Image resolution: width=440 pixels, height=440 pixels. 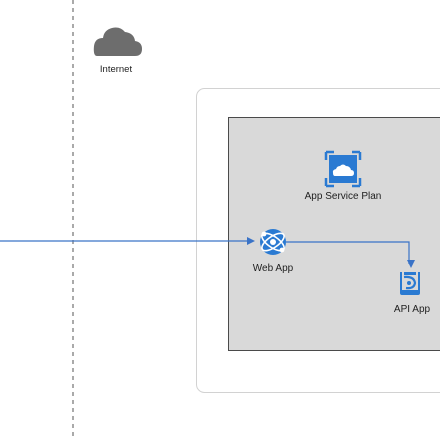 I want to click on api-app-node, so click(x=412, y=284).